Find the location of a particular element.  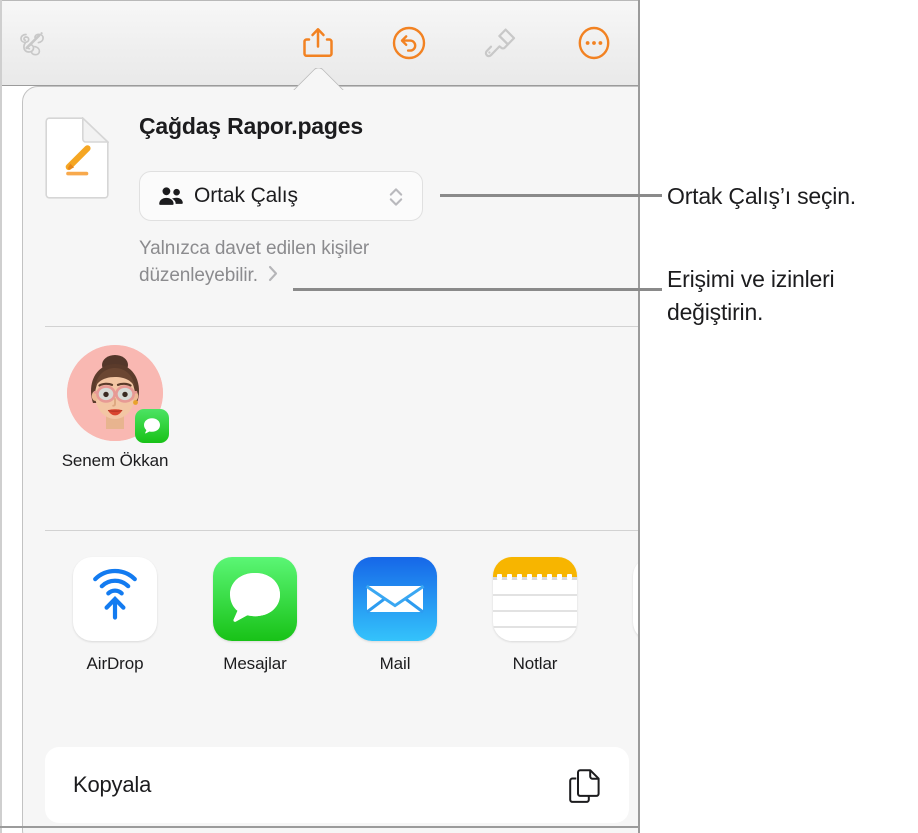

app-label: Notlar is located at coordinates (535, 663).